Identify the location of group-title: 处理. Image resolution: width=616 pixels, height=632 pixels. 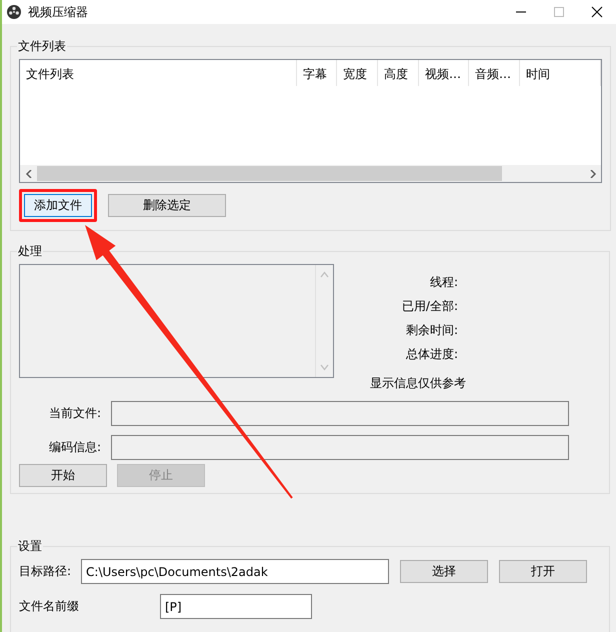
(30, 251).